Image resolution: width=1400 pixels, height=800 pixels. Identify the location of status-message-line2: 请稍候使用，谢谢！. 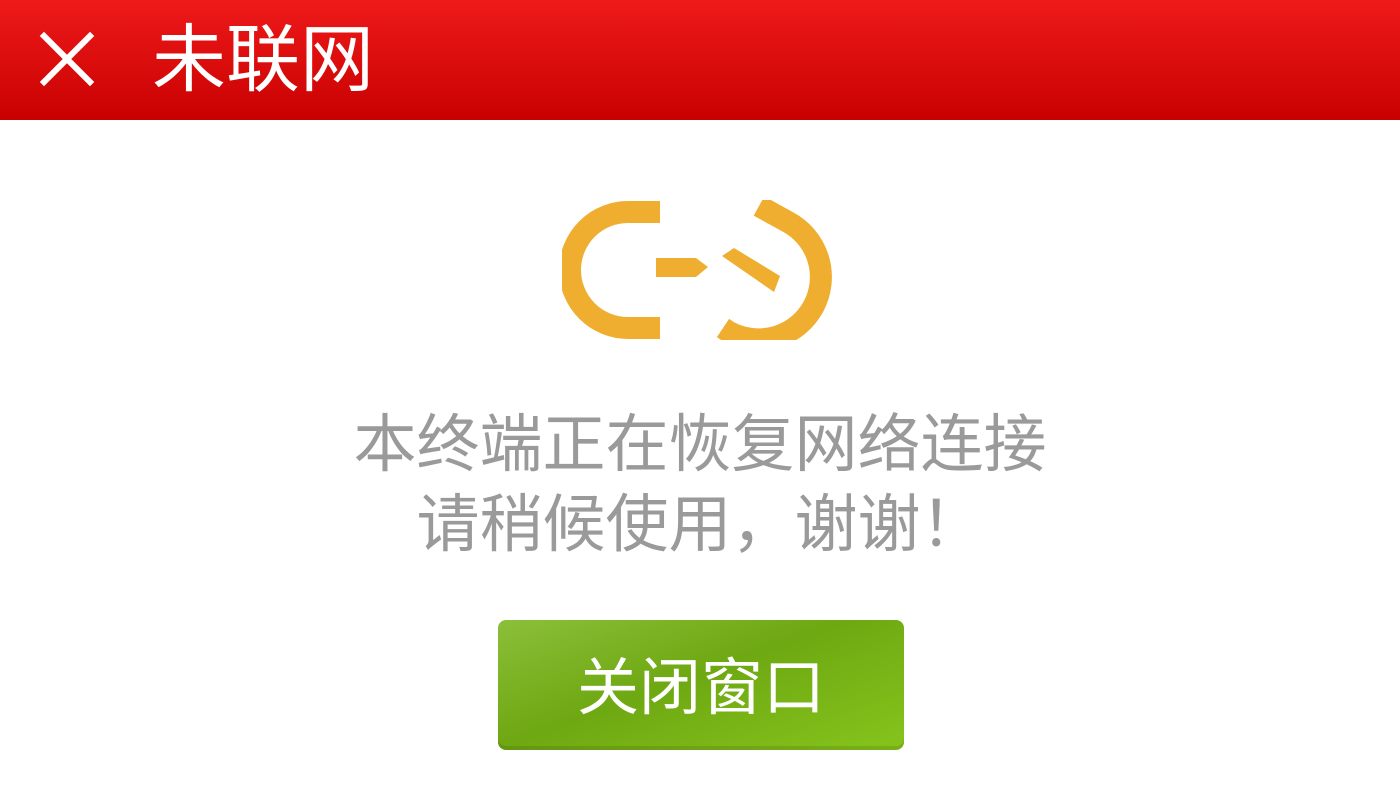
(700, 524).